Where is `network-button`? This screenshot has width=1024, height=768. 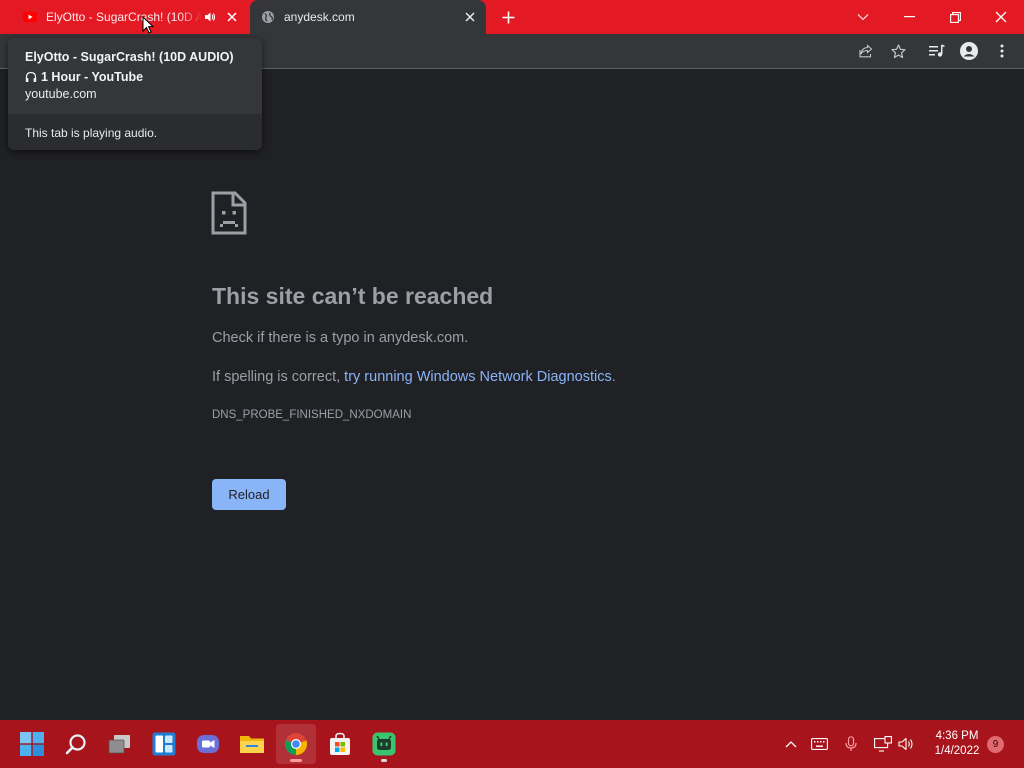
network-button is located at coordinates (883, 744).